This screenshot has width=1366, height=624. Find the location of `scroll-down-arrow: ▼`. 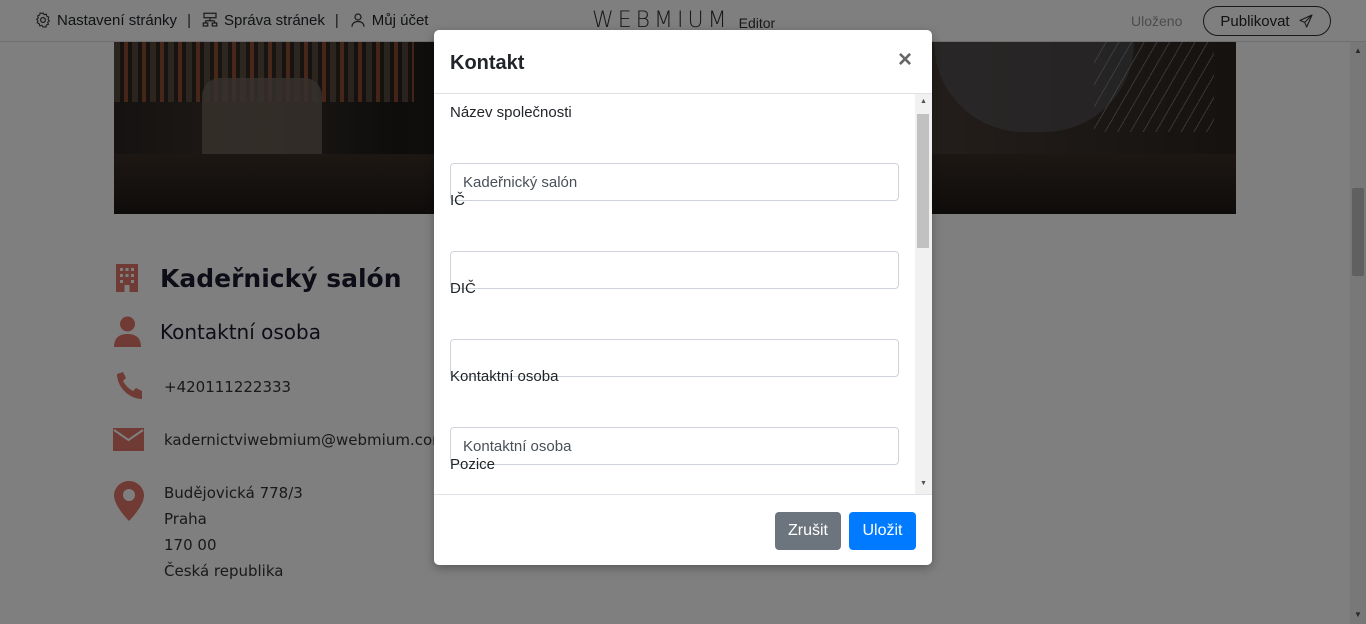

scroll-down-arrow: ▼ is located at coordinates (923, 483).